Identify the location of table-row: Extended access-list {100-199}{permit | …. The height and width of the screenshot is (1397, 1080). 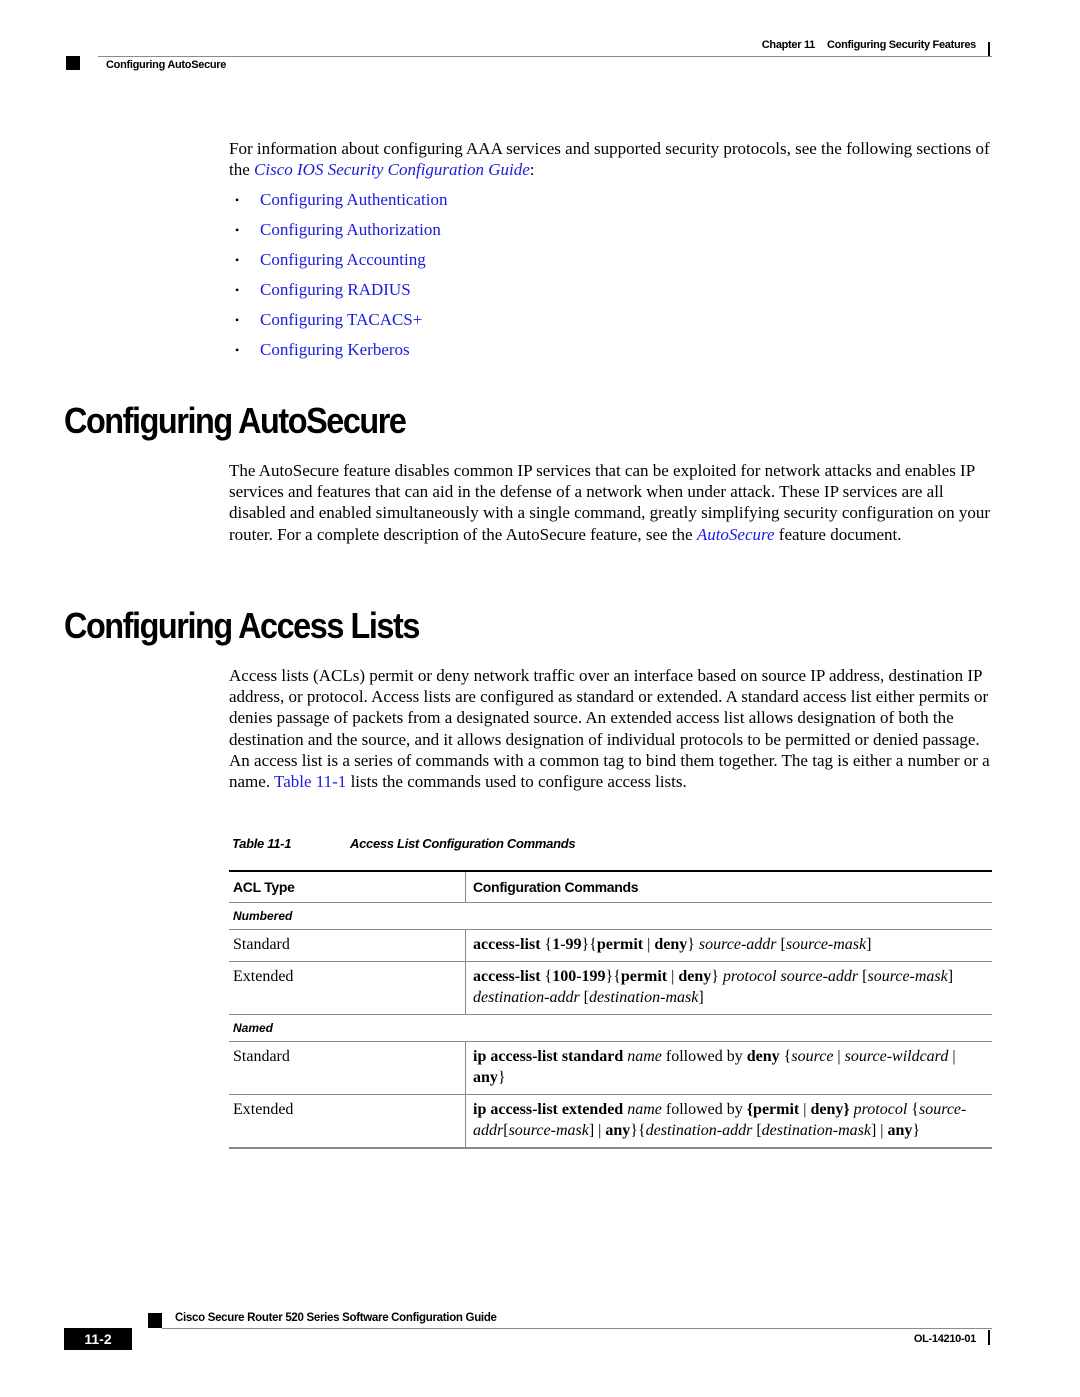
(610, 988).